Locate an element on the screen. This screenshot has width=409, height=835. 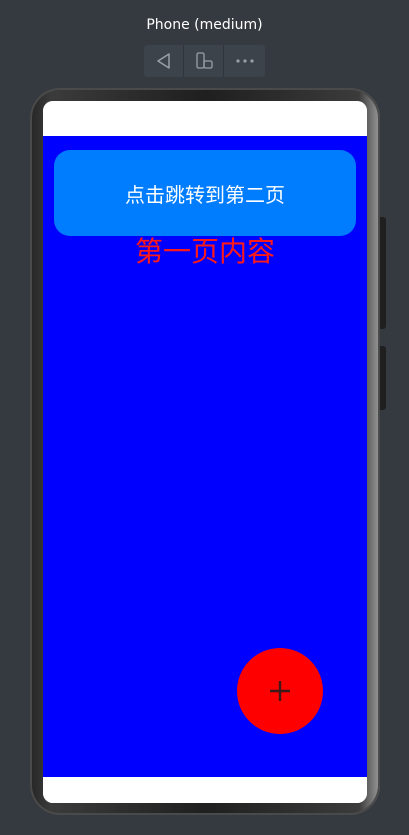
status-bar is located at coordinates (205, 118).